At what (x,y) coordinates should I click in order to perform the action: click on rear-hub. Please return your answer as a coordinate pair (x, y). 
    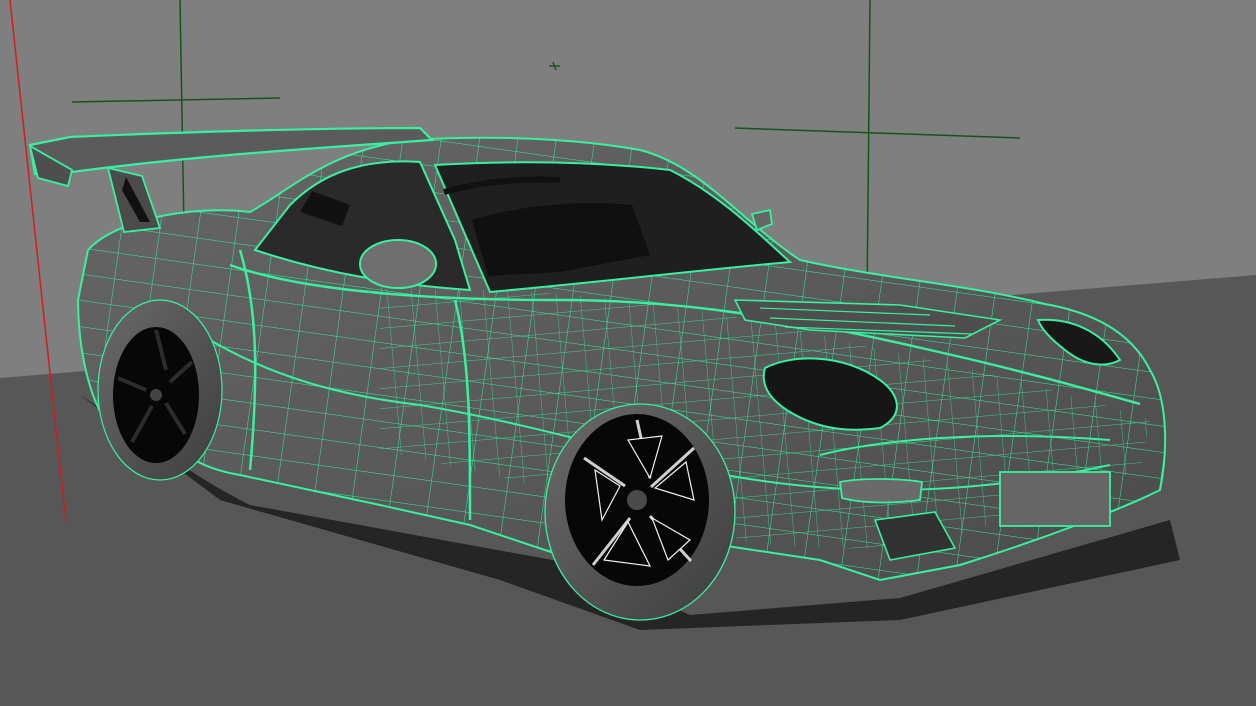
    Looking at the image, I should click on (156, 395).